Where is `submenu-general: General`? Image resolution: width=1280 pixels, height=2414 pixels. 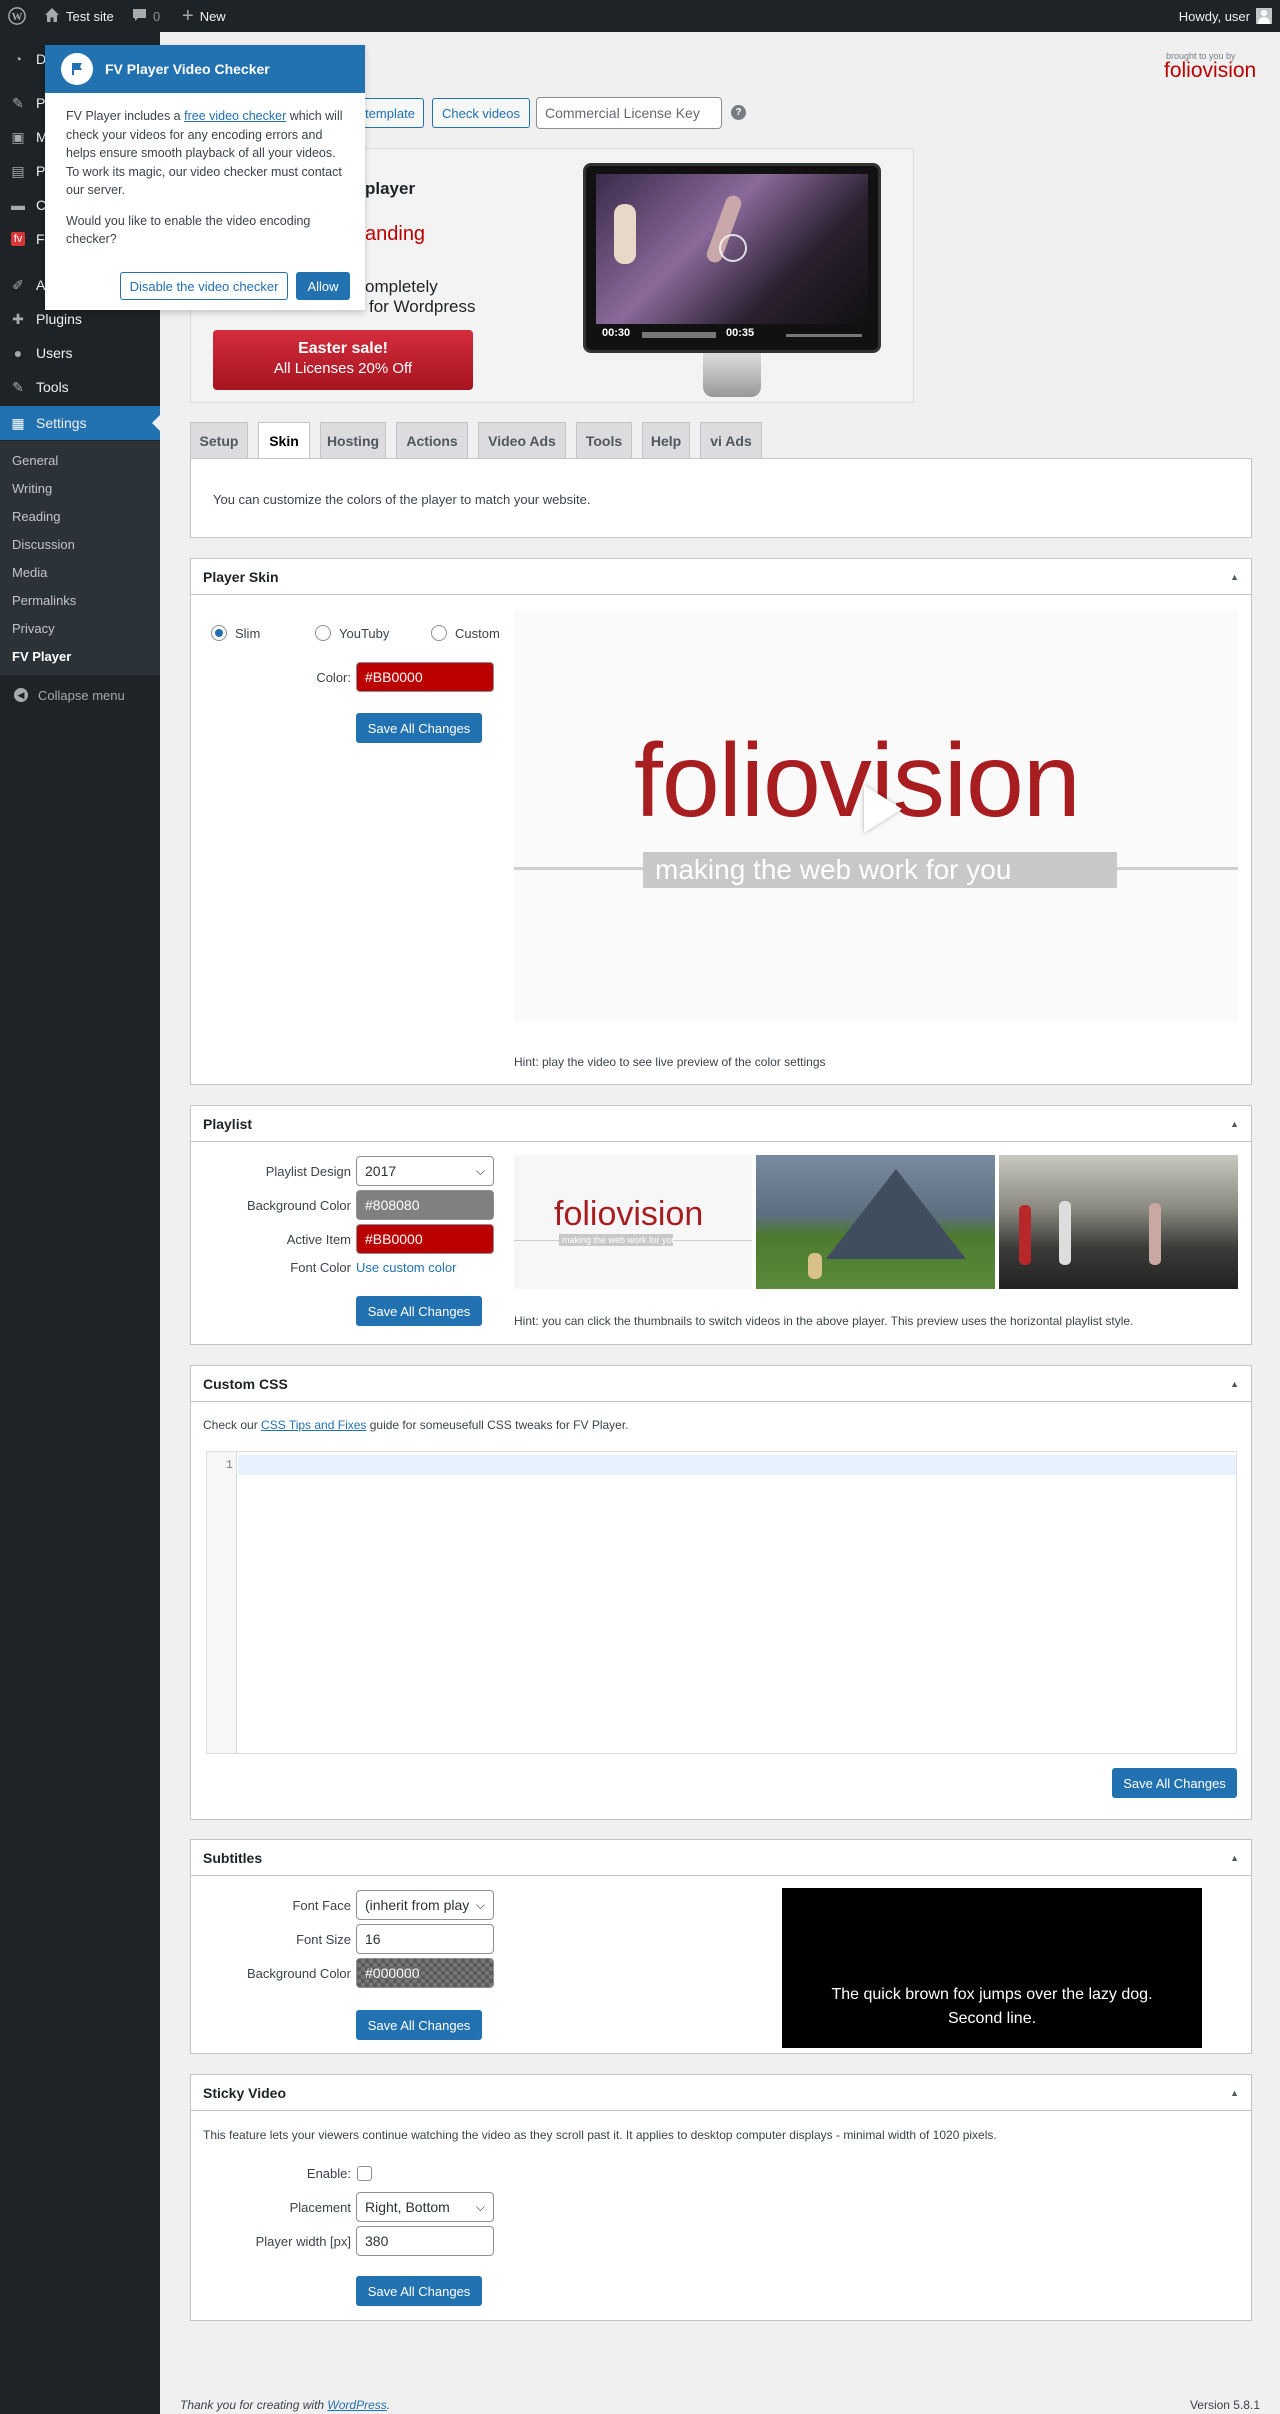 submenu-general: General is located at coordinates (35, 460).